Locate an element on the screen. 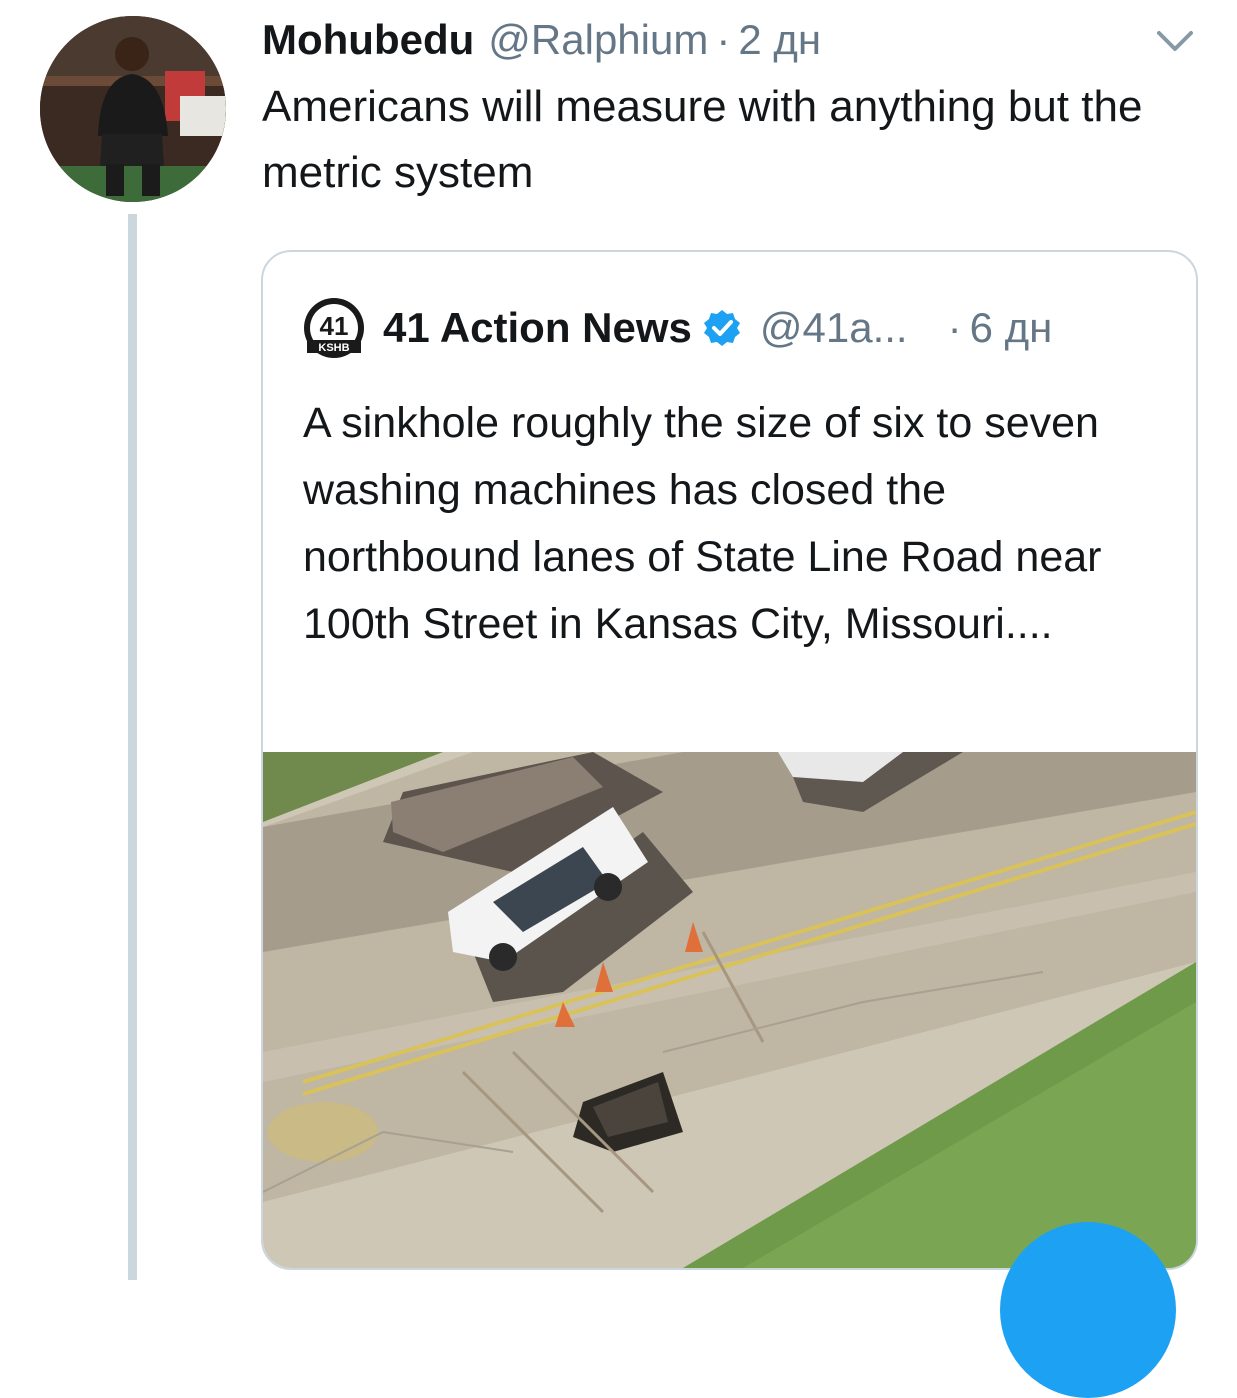  logo-number: 41 is located at coordinates (334, 326).